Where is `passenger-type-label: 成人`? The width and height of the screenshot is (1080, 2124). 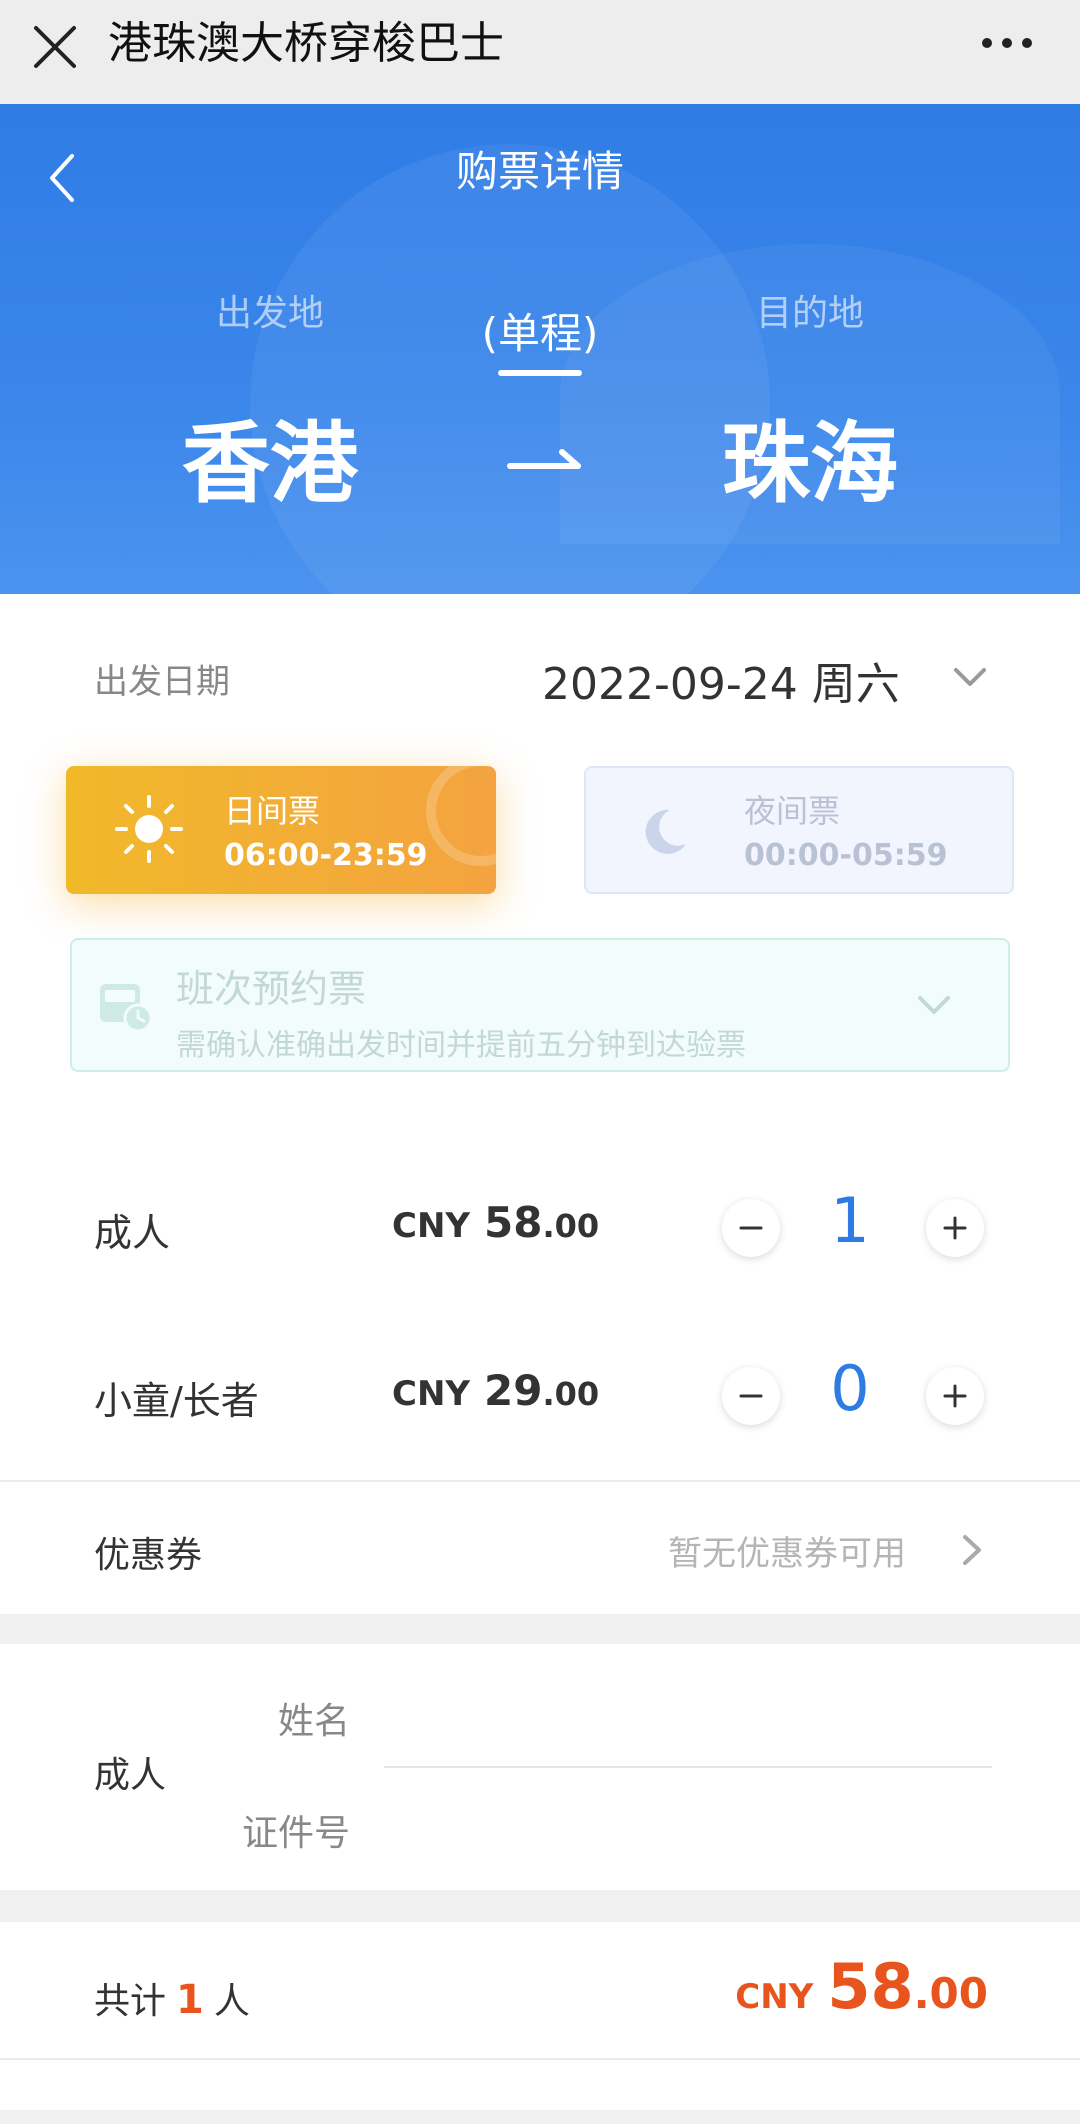 passenger-type-label: 成人 is located at coordinates (132, 1233).